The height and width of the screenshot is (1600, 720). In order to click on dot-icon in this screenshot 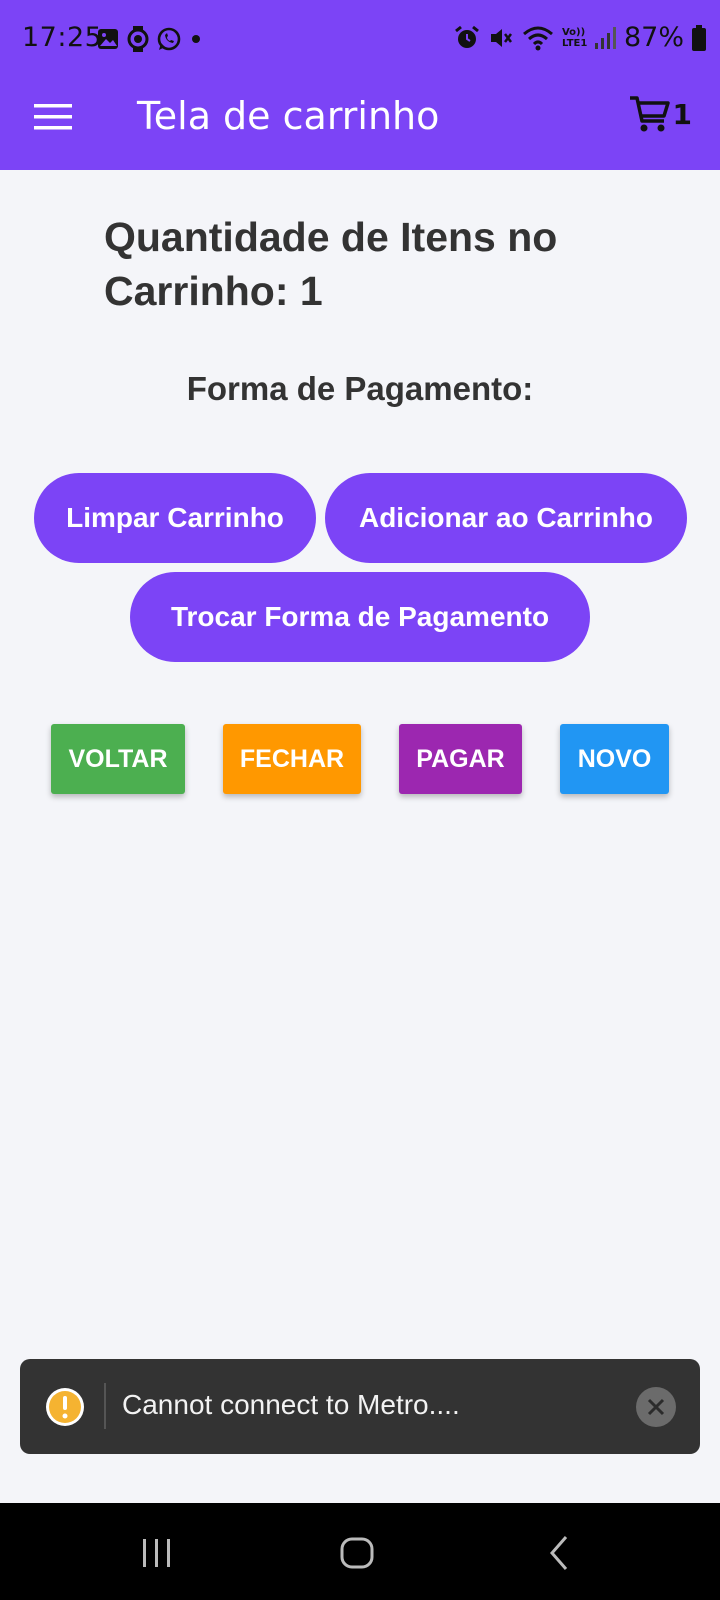, I will do `click(196, 39)`.